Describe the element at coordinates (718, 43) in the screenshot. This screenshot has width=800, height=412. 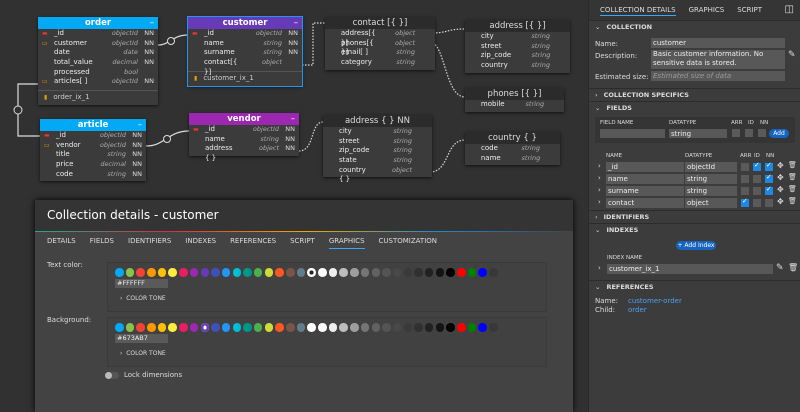
I see `name-input: customer` at that location.